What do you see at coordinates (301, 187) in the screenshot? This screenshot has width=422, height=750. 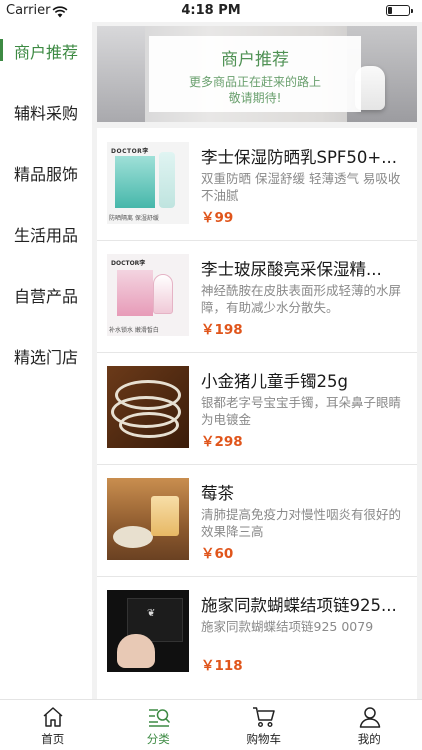 I see `product-desc: 双重防晒 保湿舒缓 轻薄透气 易吸收 不油腻` at bounding box center [301, 187].